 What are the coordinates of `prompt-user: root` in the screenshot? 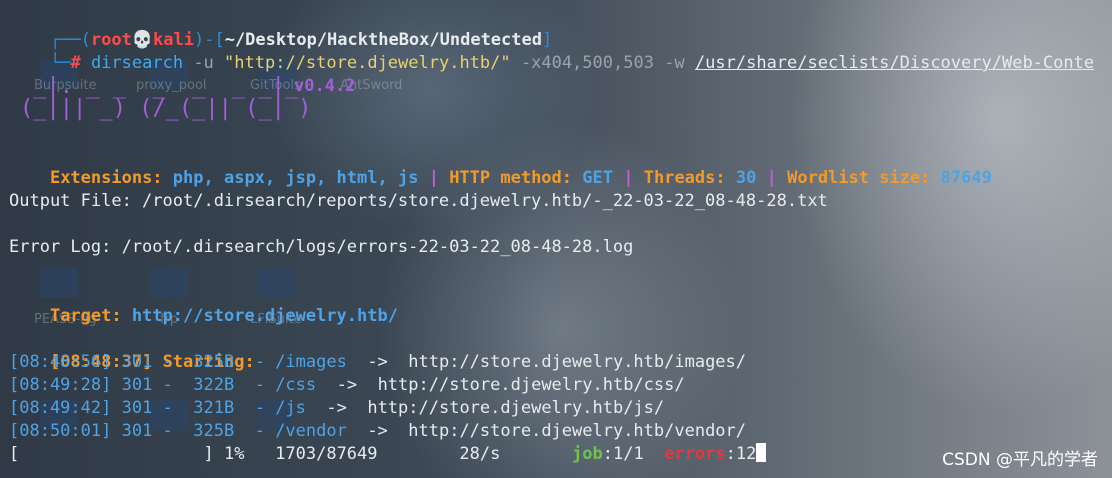 It's located at (111, 40).